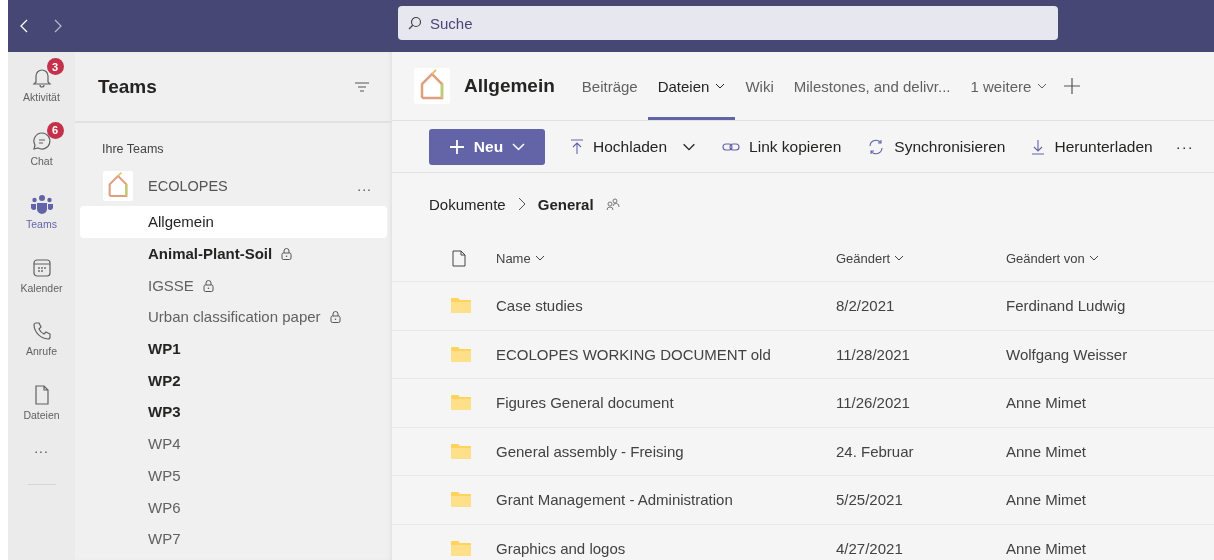  What do you see at coordinates (233, 253) in the screenshot?
I see `channel-item: Animal-Plant-Soil` at bounding box center [233, 253].